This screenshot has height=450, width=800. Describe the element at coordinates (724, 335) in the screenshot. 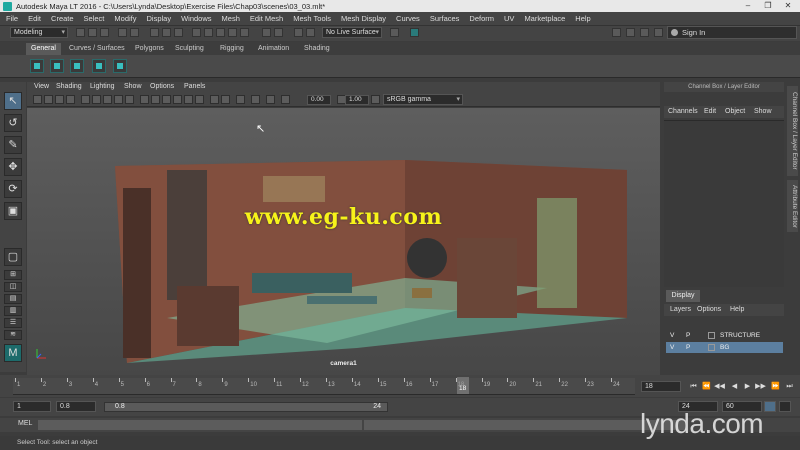

I see `layer-row-structure: V P STRUCTURE` at that location.